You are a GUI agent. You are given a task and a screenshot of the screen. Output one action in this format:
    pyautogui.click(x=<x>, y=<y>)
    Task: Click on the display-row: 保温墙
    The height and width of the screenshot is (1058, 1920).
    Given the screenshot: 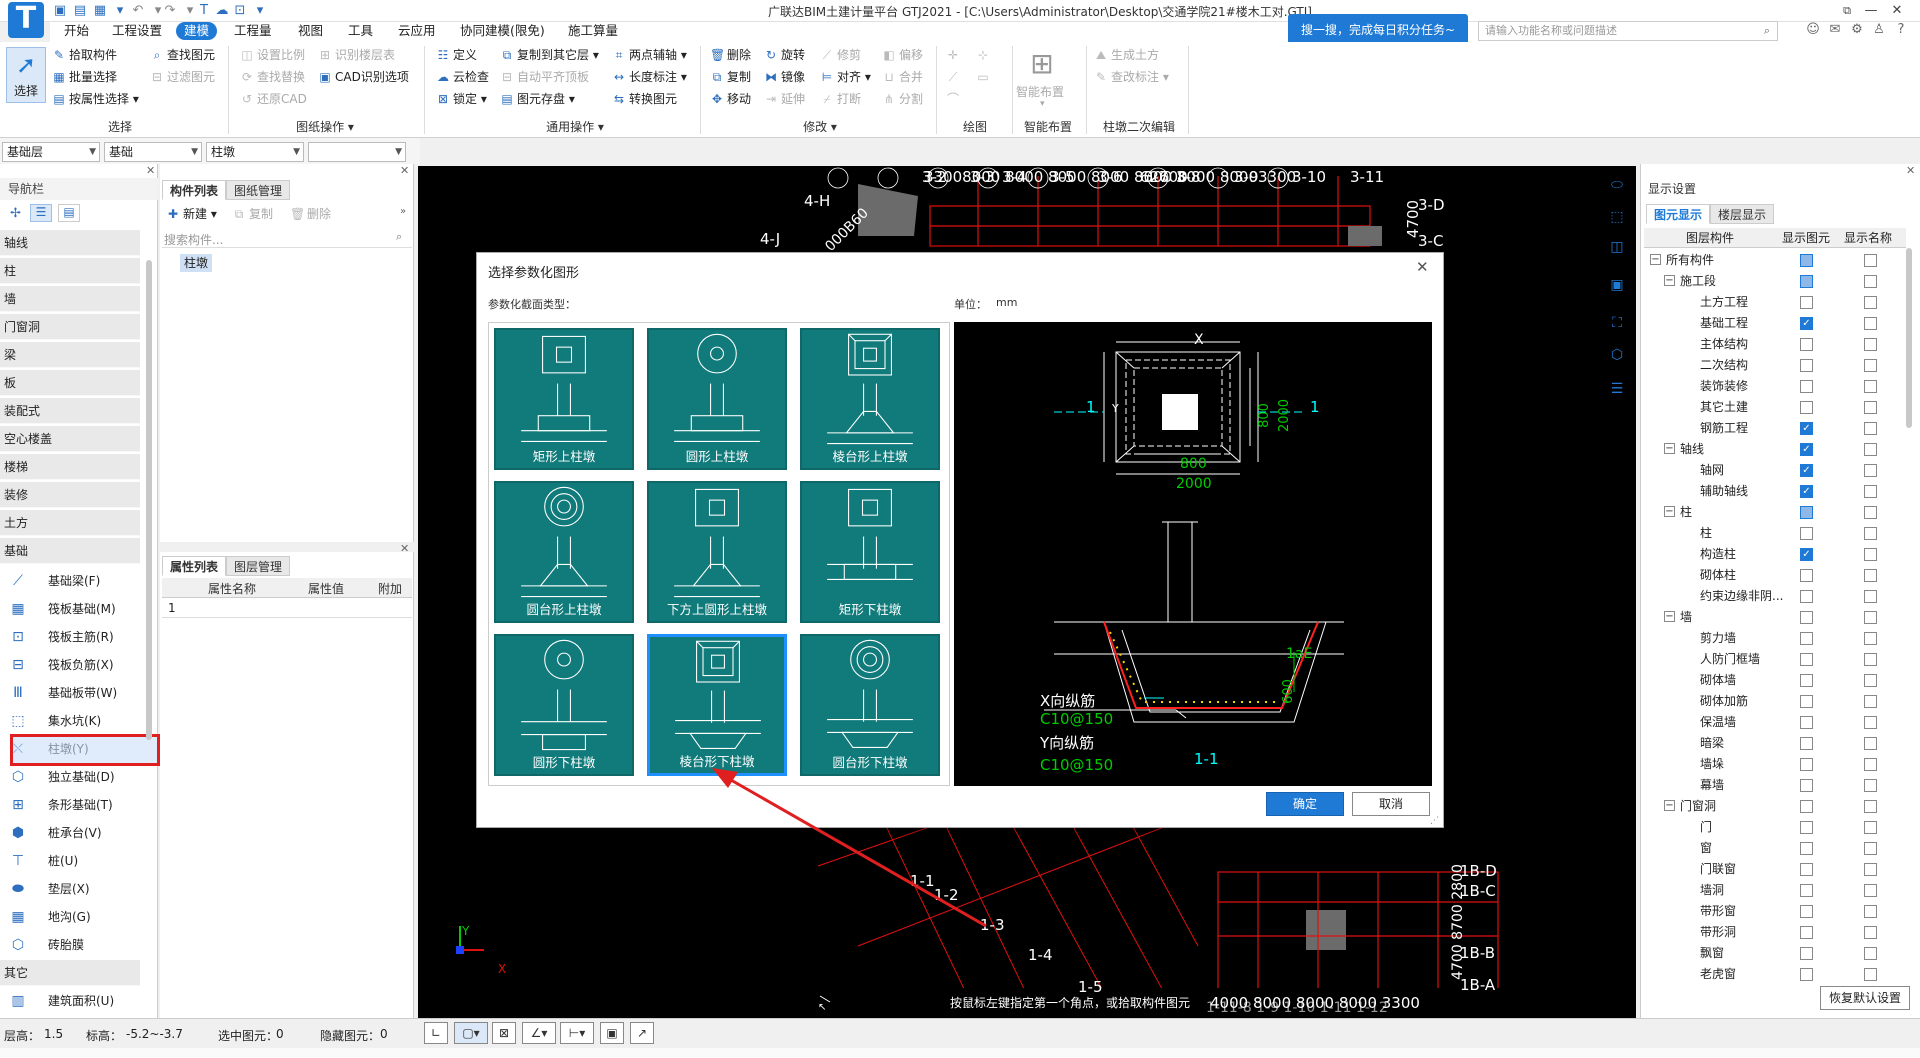 What is the action you would take?
    pyautogui.click(x=1775, y=722)
    